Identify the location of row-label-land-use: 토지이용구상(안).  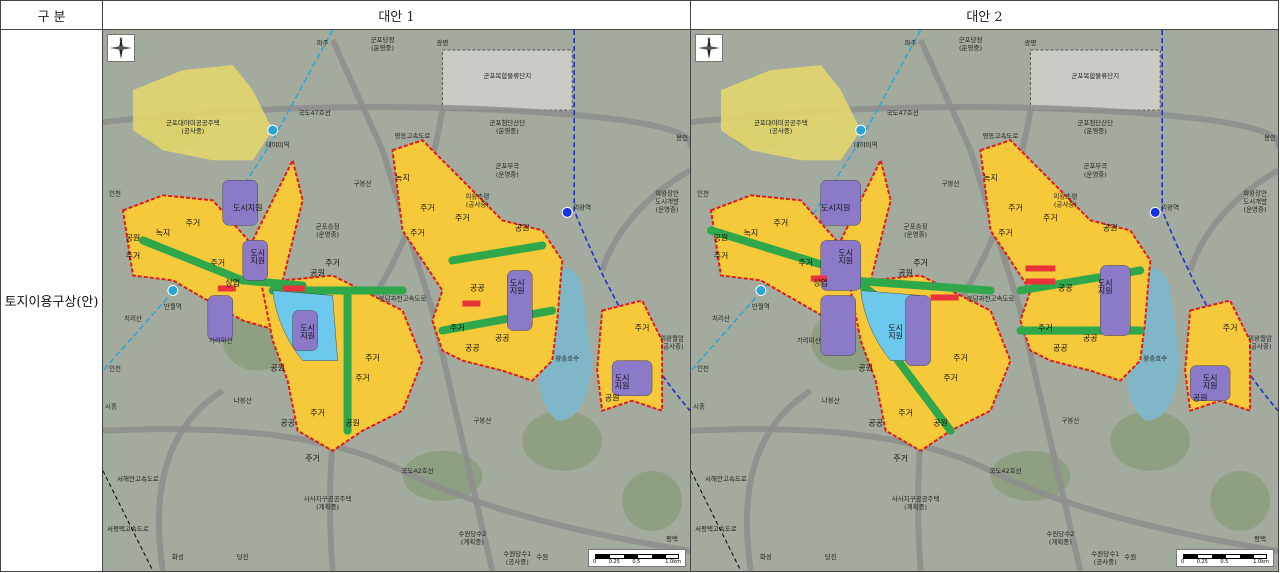
(51, 300).